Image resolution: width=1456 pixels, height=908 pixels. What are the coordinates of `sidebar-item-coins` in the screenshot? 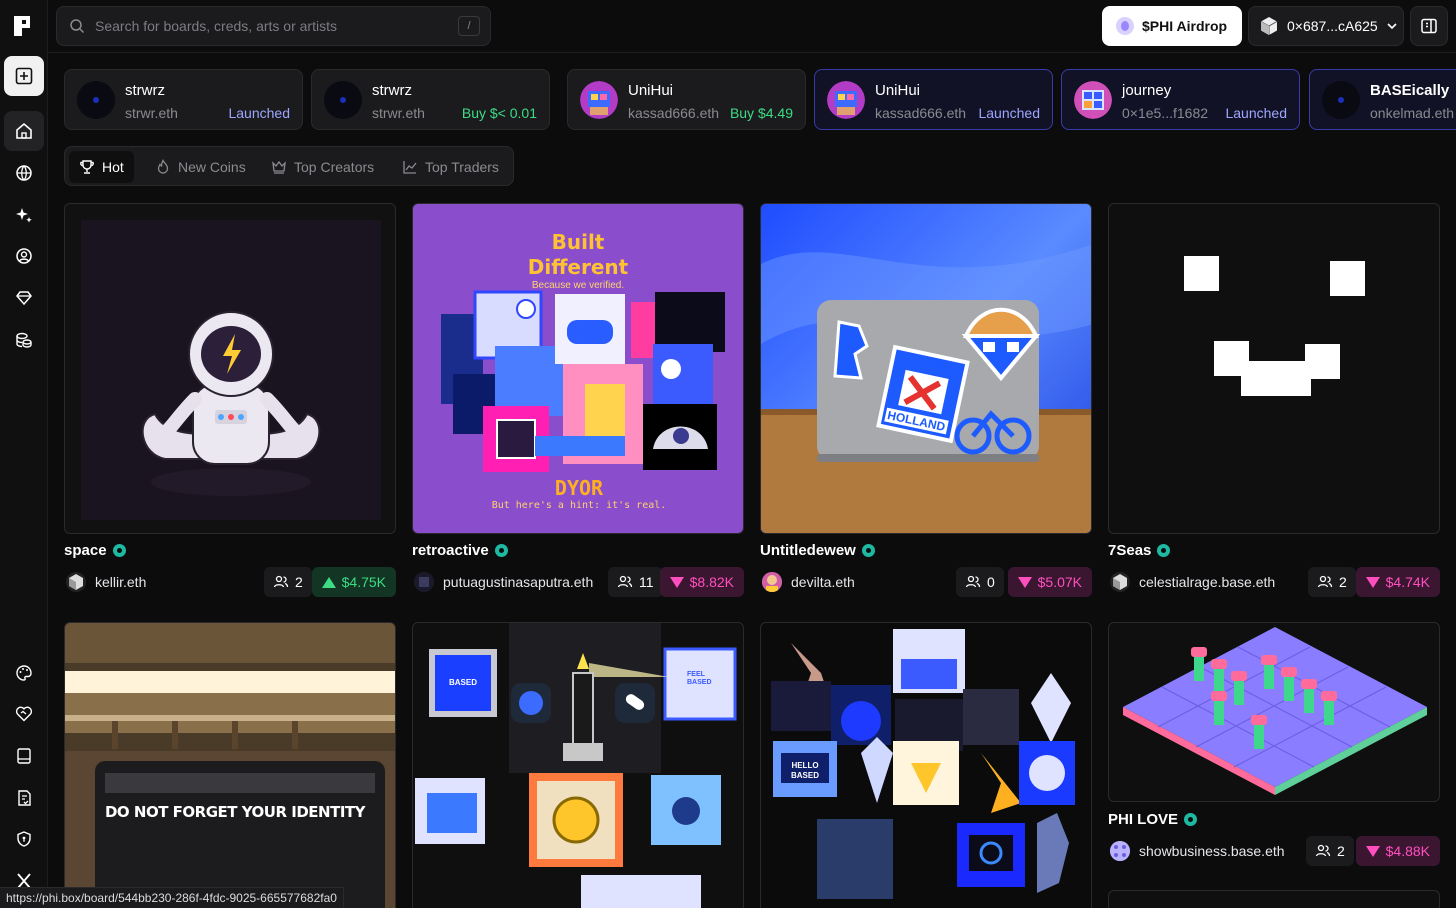 It's located at (24, 340).